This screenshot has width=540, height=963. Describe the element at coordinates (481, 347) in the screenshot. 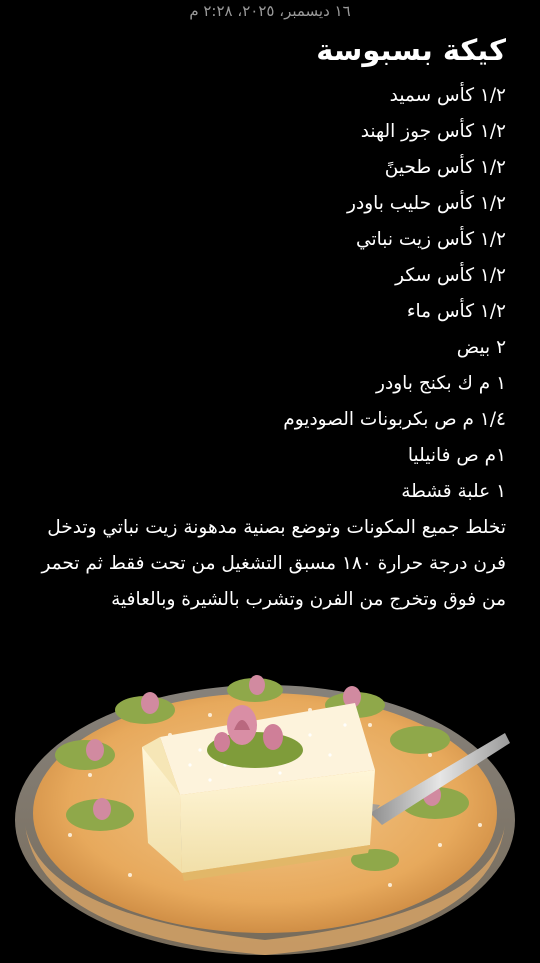

I see `ingredient-item: ٢ بيض` at that location.